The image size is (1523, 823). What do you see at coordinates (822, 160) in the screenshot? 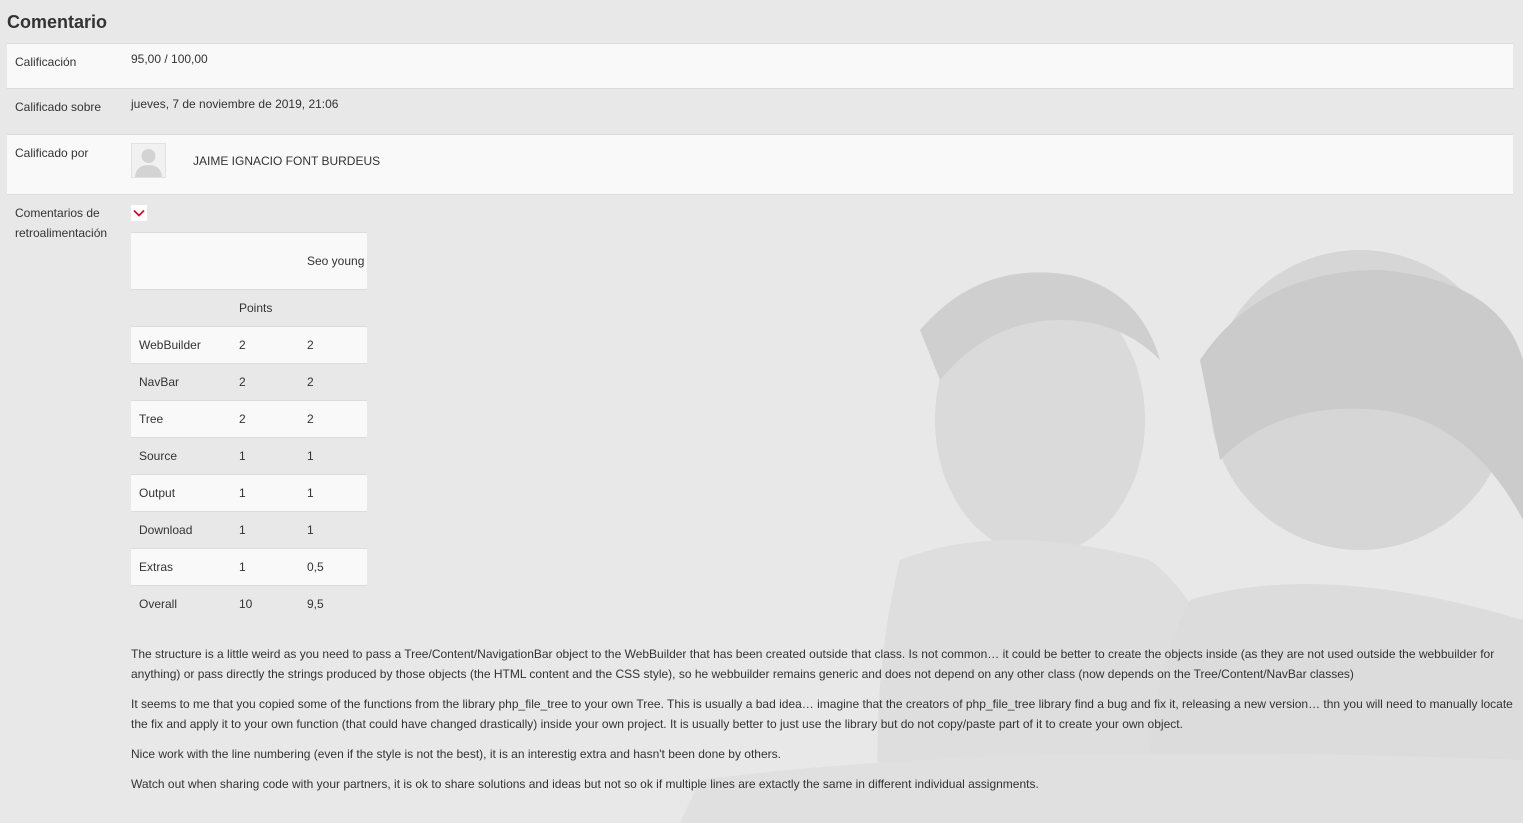
I see `grader: JAIME IGNACIO FONT BURDEUS` at bounding box center [822, 160].